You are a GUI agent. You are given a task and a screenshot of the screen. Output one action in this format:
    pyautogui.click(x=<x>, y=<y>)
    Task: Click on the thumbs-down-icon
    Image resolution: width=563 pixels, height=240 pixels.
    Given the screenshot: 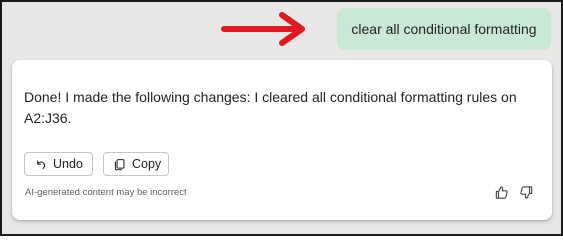 What is the action you would take?
    pyautogui.click(x=525, y=192)
    